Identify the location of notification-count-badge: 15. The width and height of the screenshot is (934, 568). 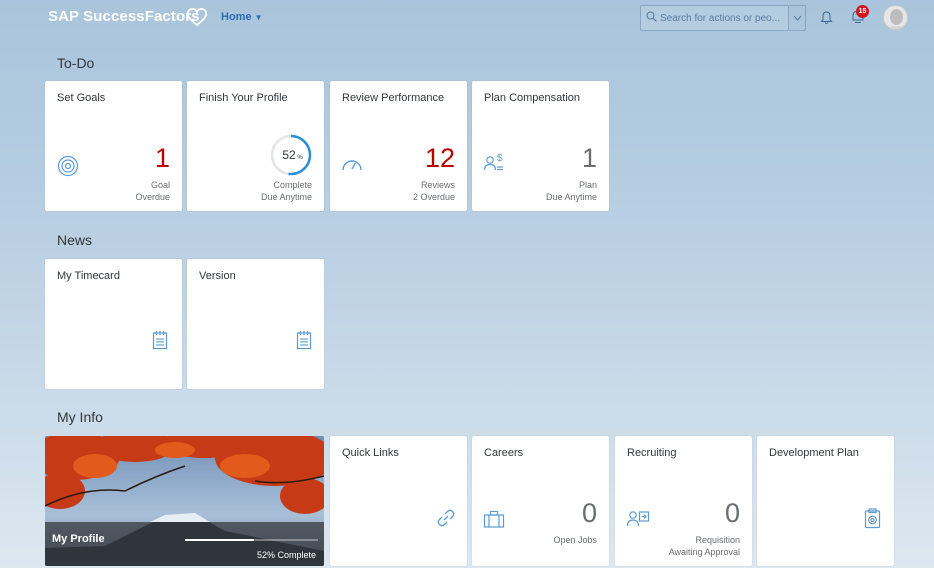
(862, 11).